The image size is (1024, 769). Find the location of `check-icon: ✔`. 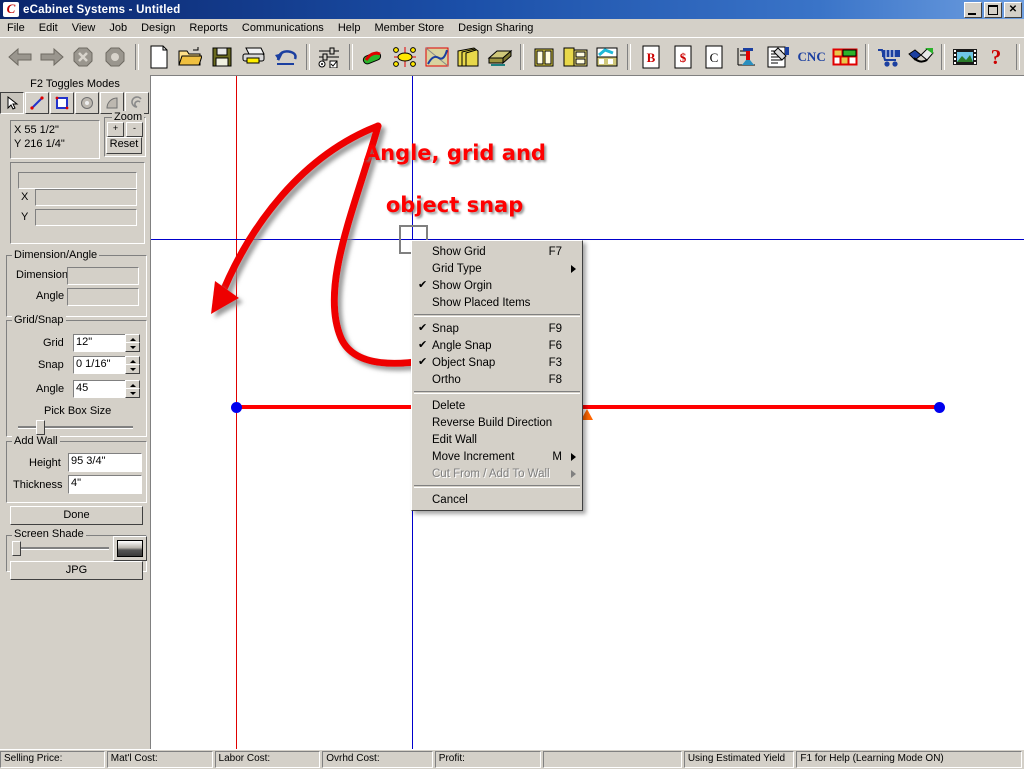

check-icon: ✔ is located at coordinates (423, 345).